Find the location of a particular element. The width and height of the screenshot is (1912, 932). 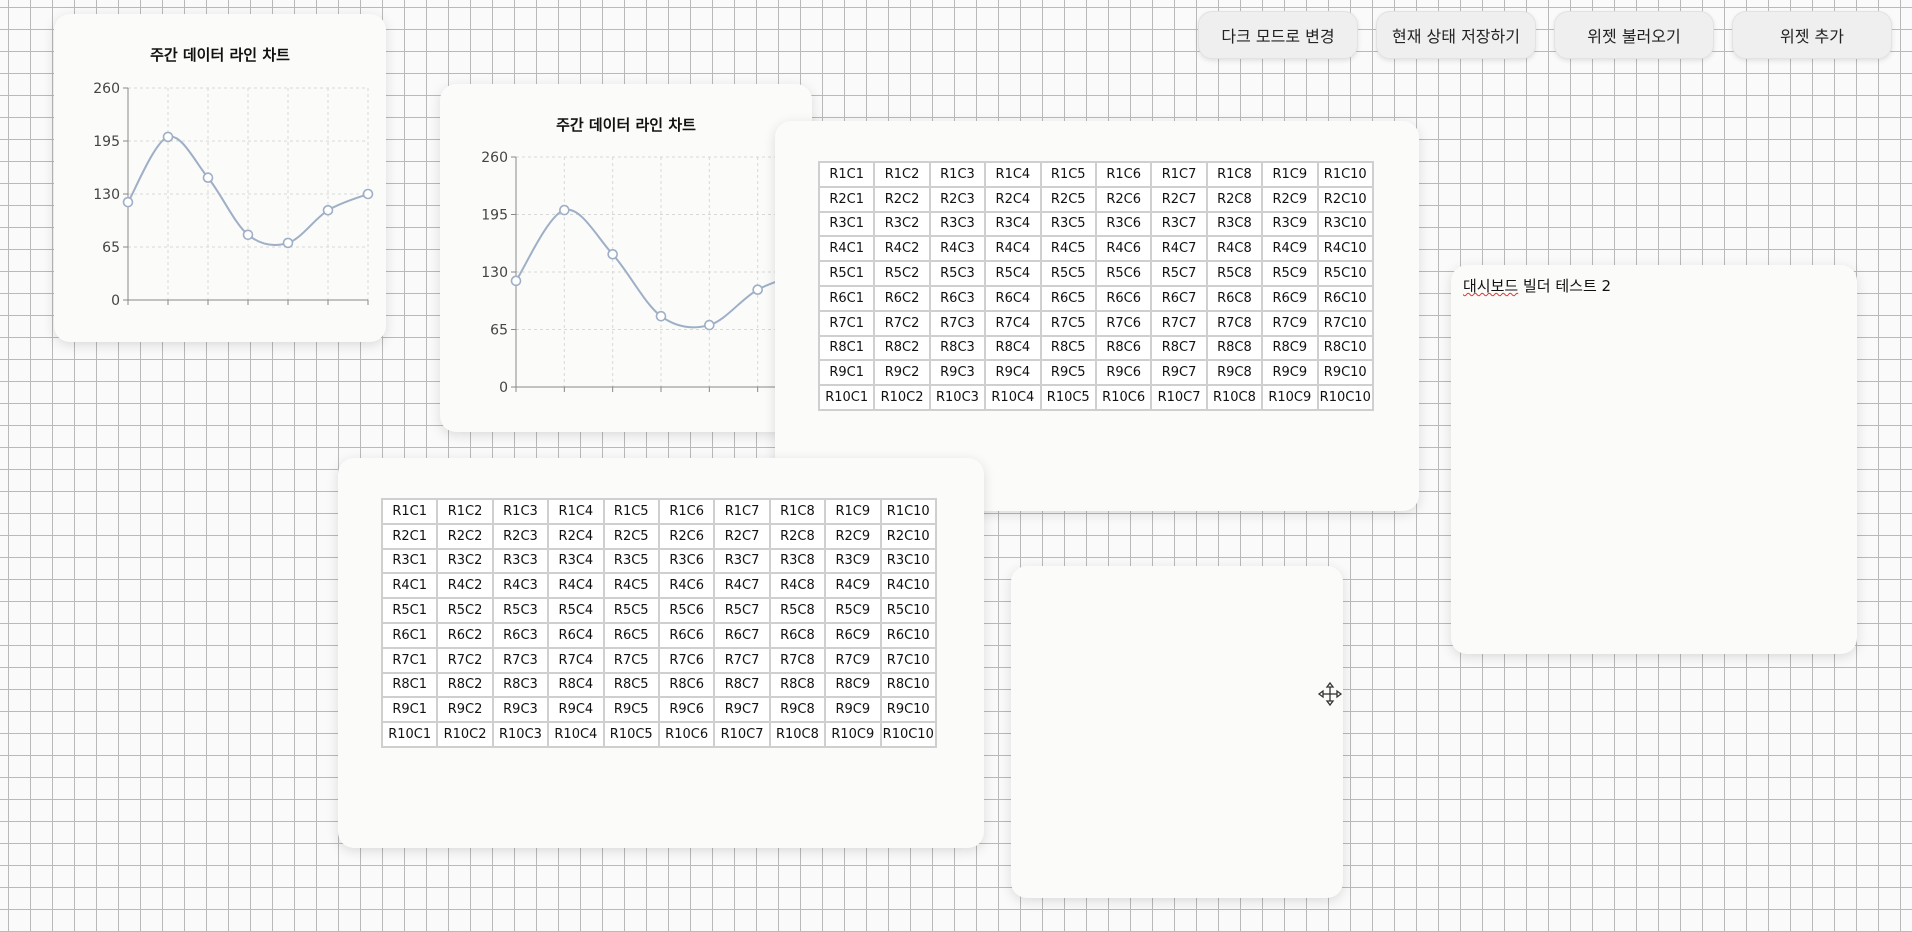

table-cell: R7C5 is located at coordinates (631, 660).